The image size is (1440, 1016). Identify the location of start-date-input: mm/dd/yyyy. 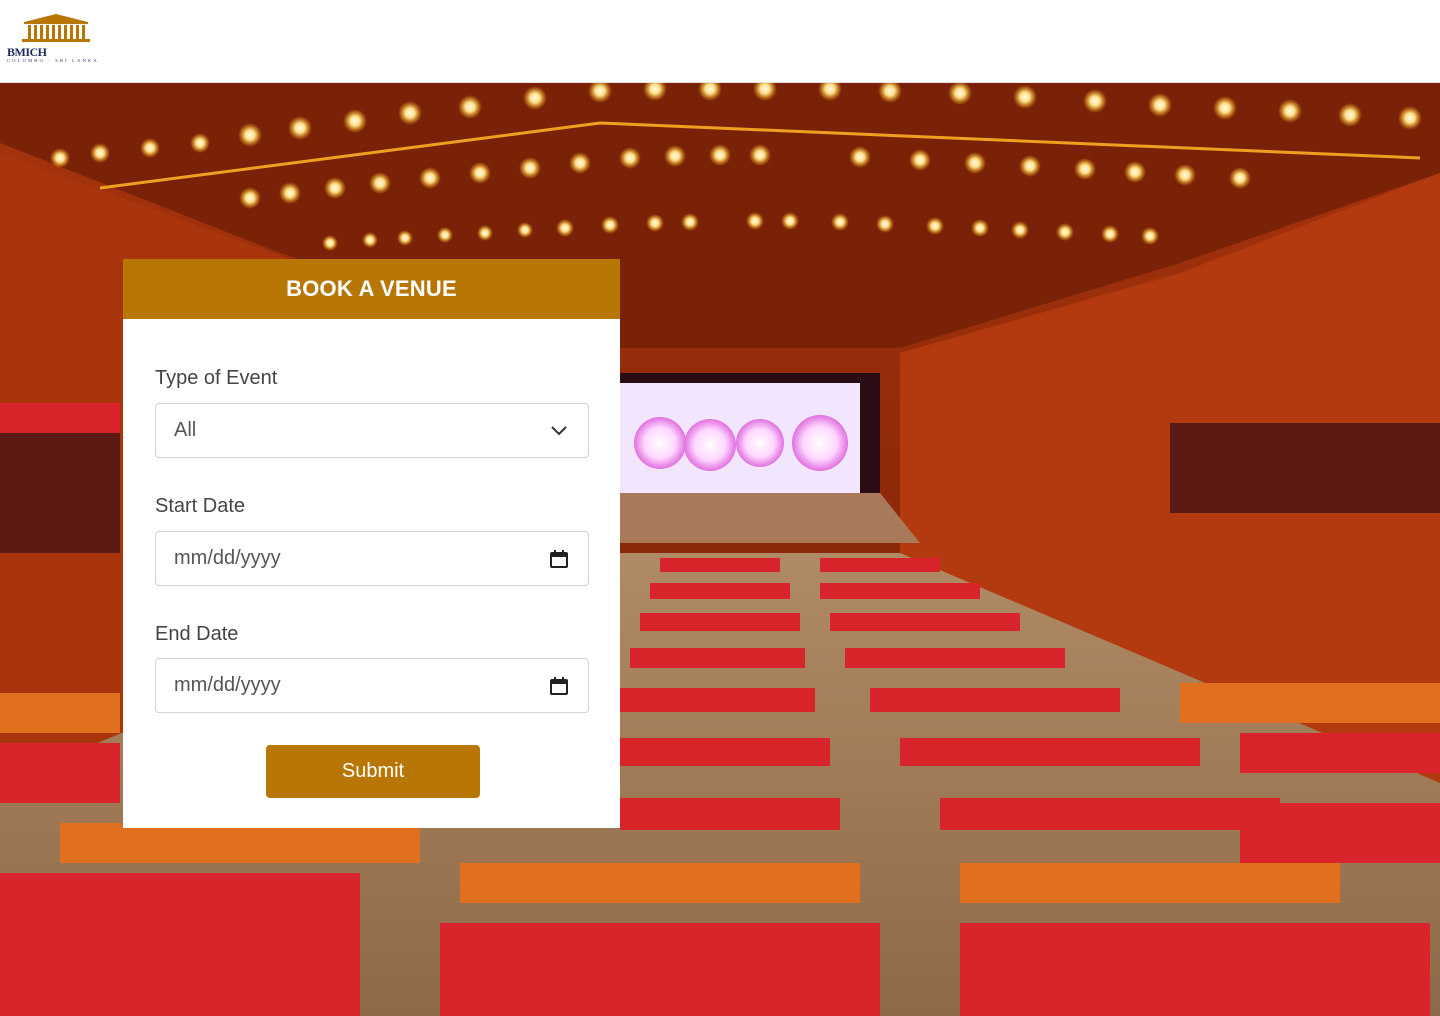
(372, 558).